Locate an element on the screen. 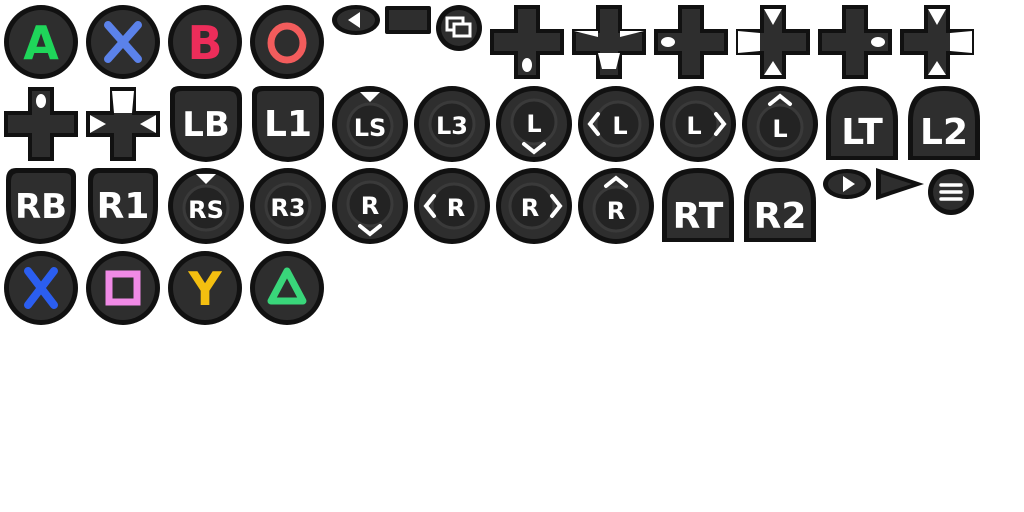 Image resolution: width=1024 pixels, height=512 pixels. xbox-view-button-icon is located at coordinates (459, 28).